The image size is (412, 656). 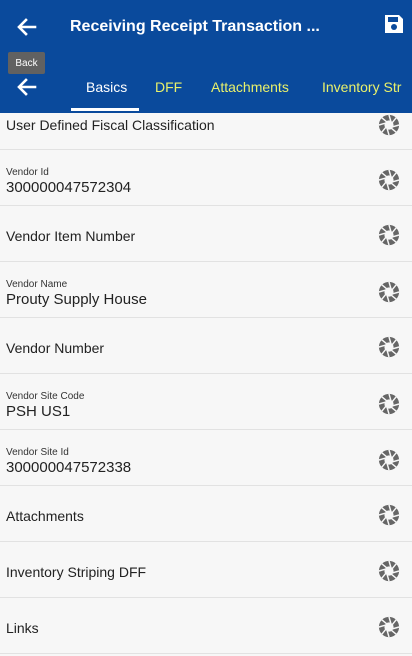 What do you see at coordinates (250, 87) in the screenshot?
I see `tab-attachments: Attachments` at bounding box center [250, 87].